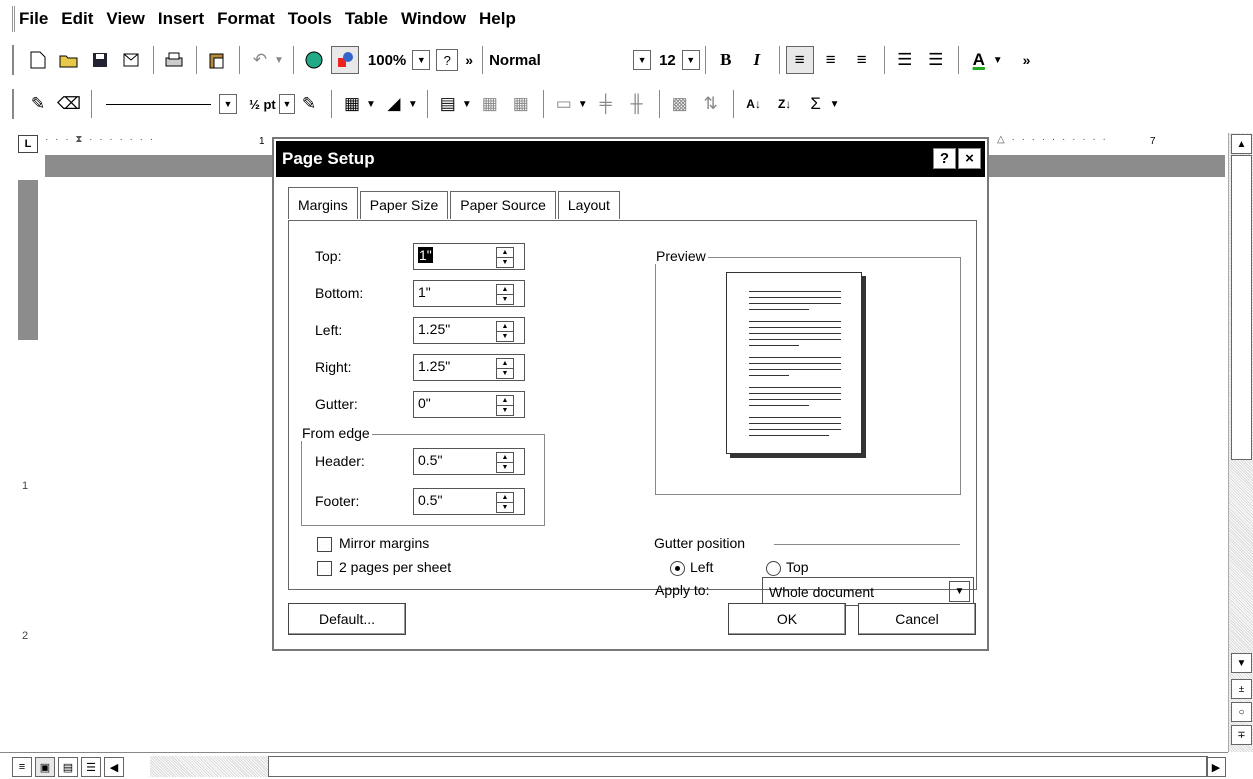 Image resolution: width=1253 pixels, height=779 pixels. What do you see at coordinates (114, 767) in the screenshot?
I see `scroll-left-icon: ◀` at bounding box center [114, 767].